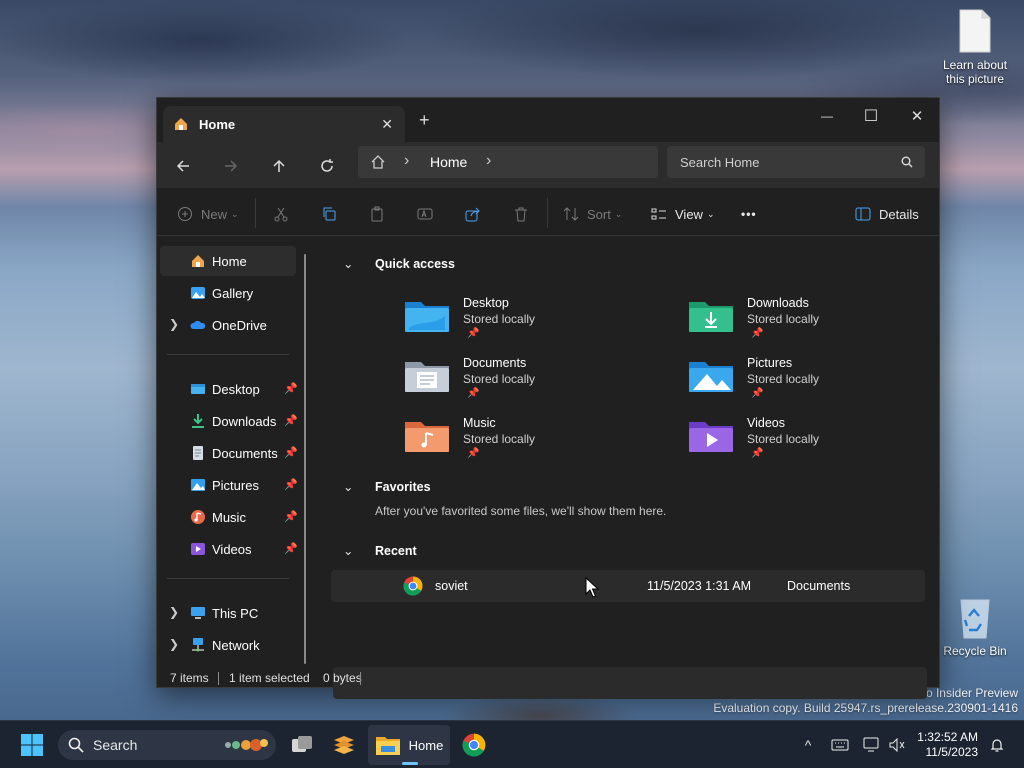 The image size is (1024, 768). What do you see at coordinates (975, 627) in the screenshot?
I see `desktop-icon-recycle-bin: Recycle Bin` at bounding box center [975, 627].